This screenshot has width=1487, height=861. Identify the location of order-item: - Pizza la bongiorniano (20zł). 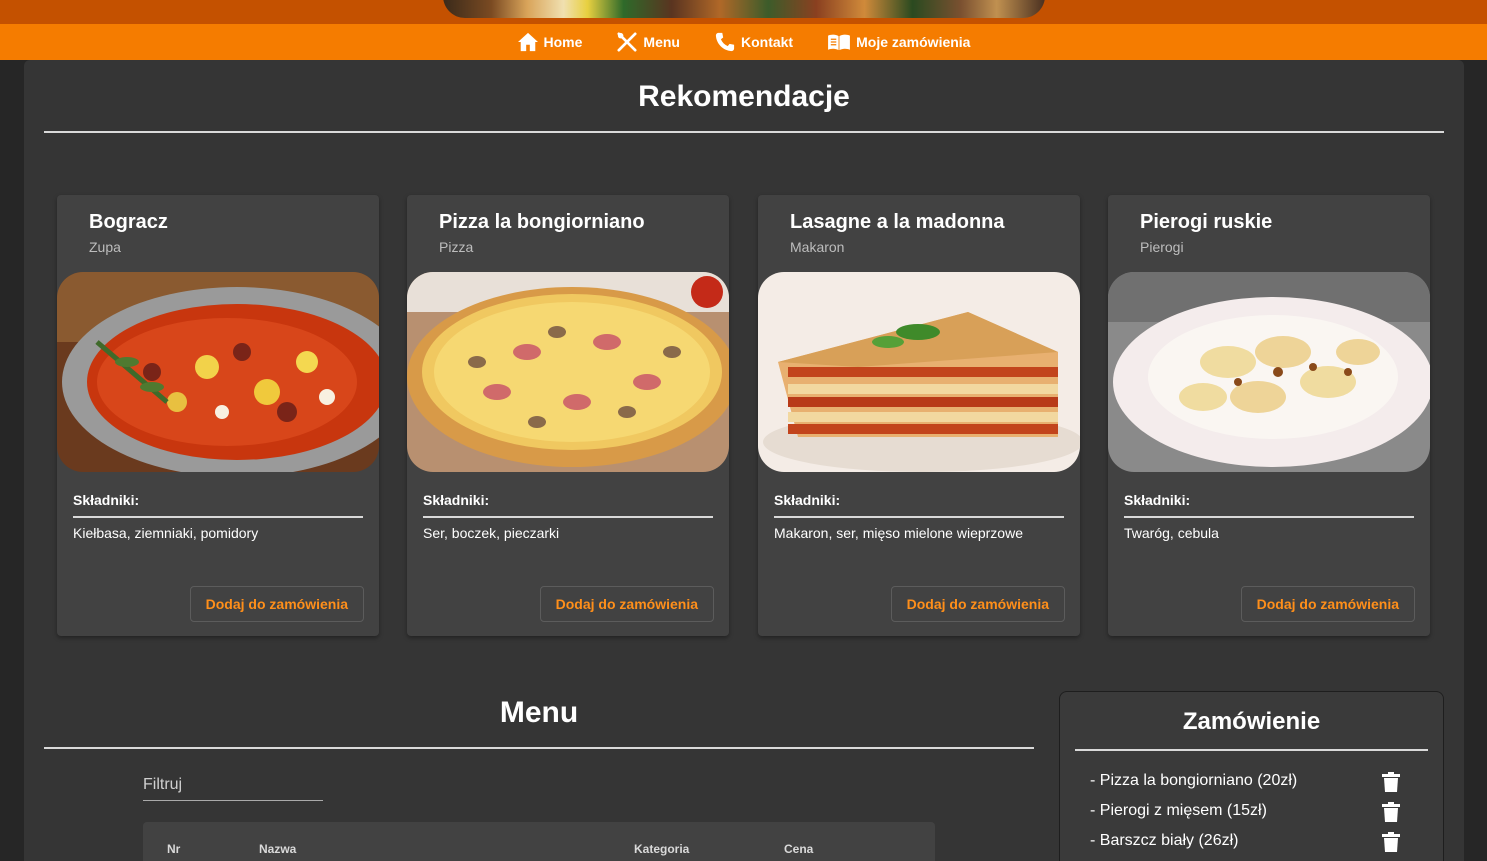
(1194, 780).